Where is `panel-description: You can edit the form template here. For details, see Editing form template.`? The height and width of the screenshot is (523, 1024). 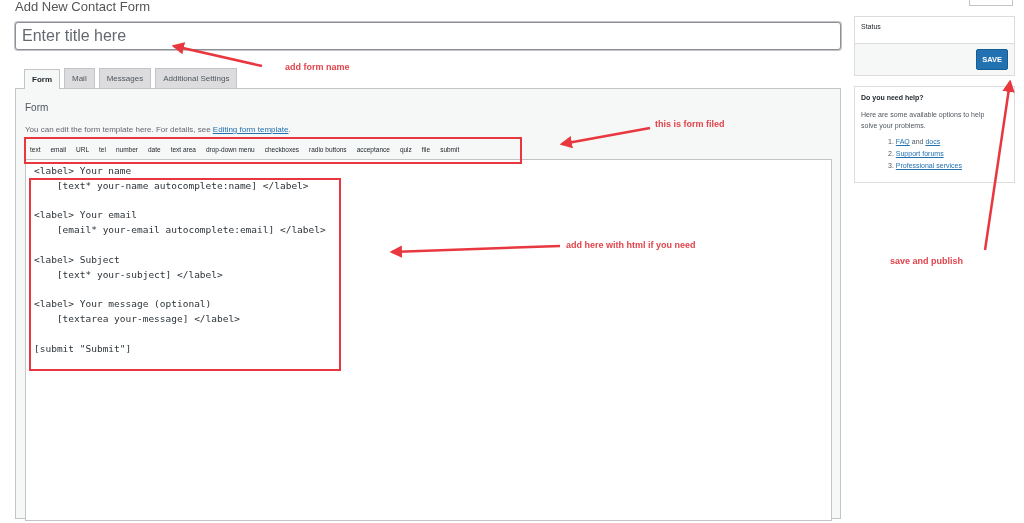 panel-description: You can edit the form template here. For details, see Editing form template. is located at coordinates (158, 129).